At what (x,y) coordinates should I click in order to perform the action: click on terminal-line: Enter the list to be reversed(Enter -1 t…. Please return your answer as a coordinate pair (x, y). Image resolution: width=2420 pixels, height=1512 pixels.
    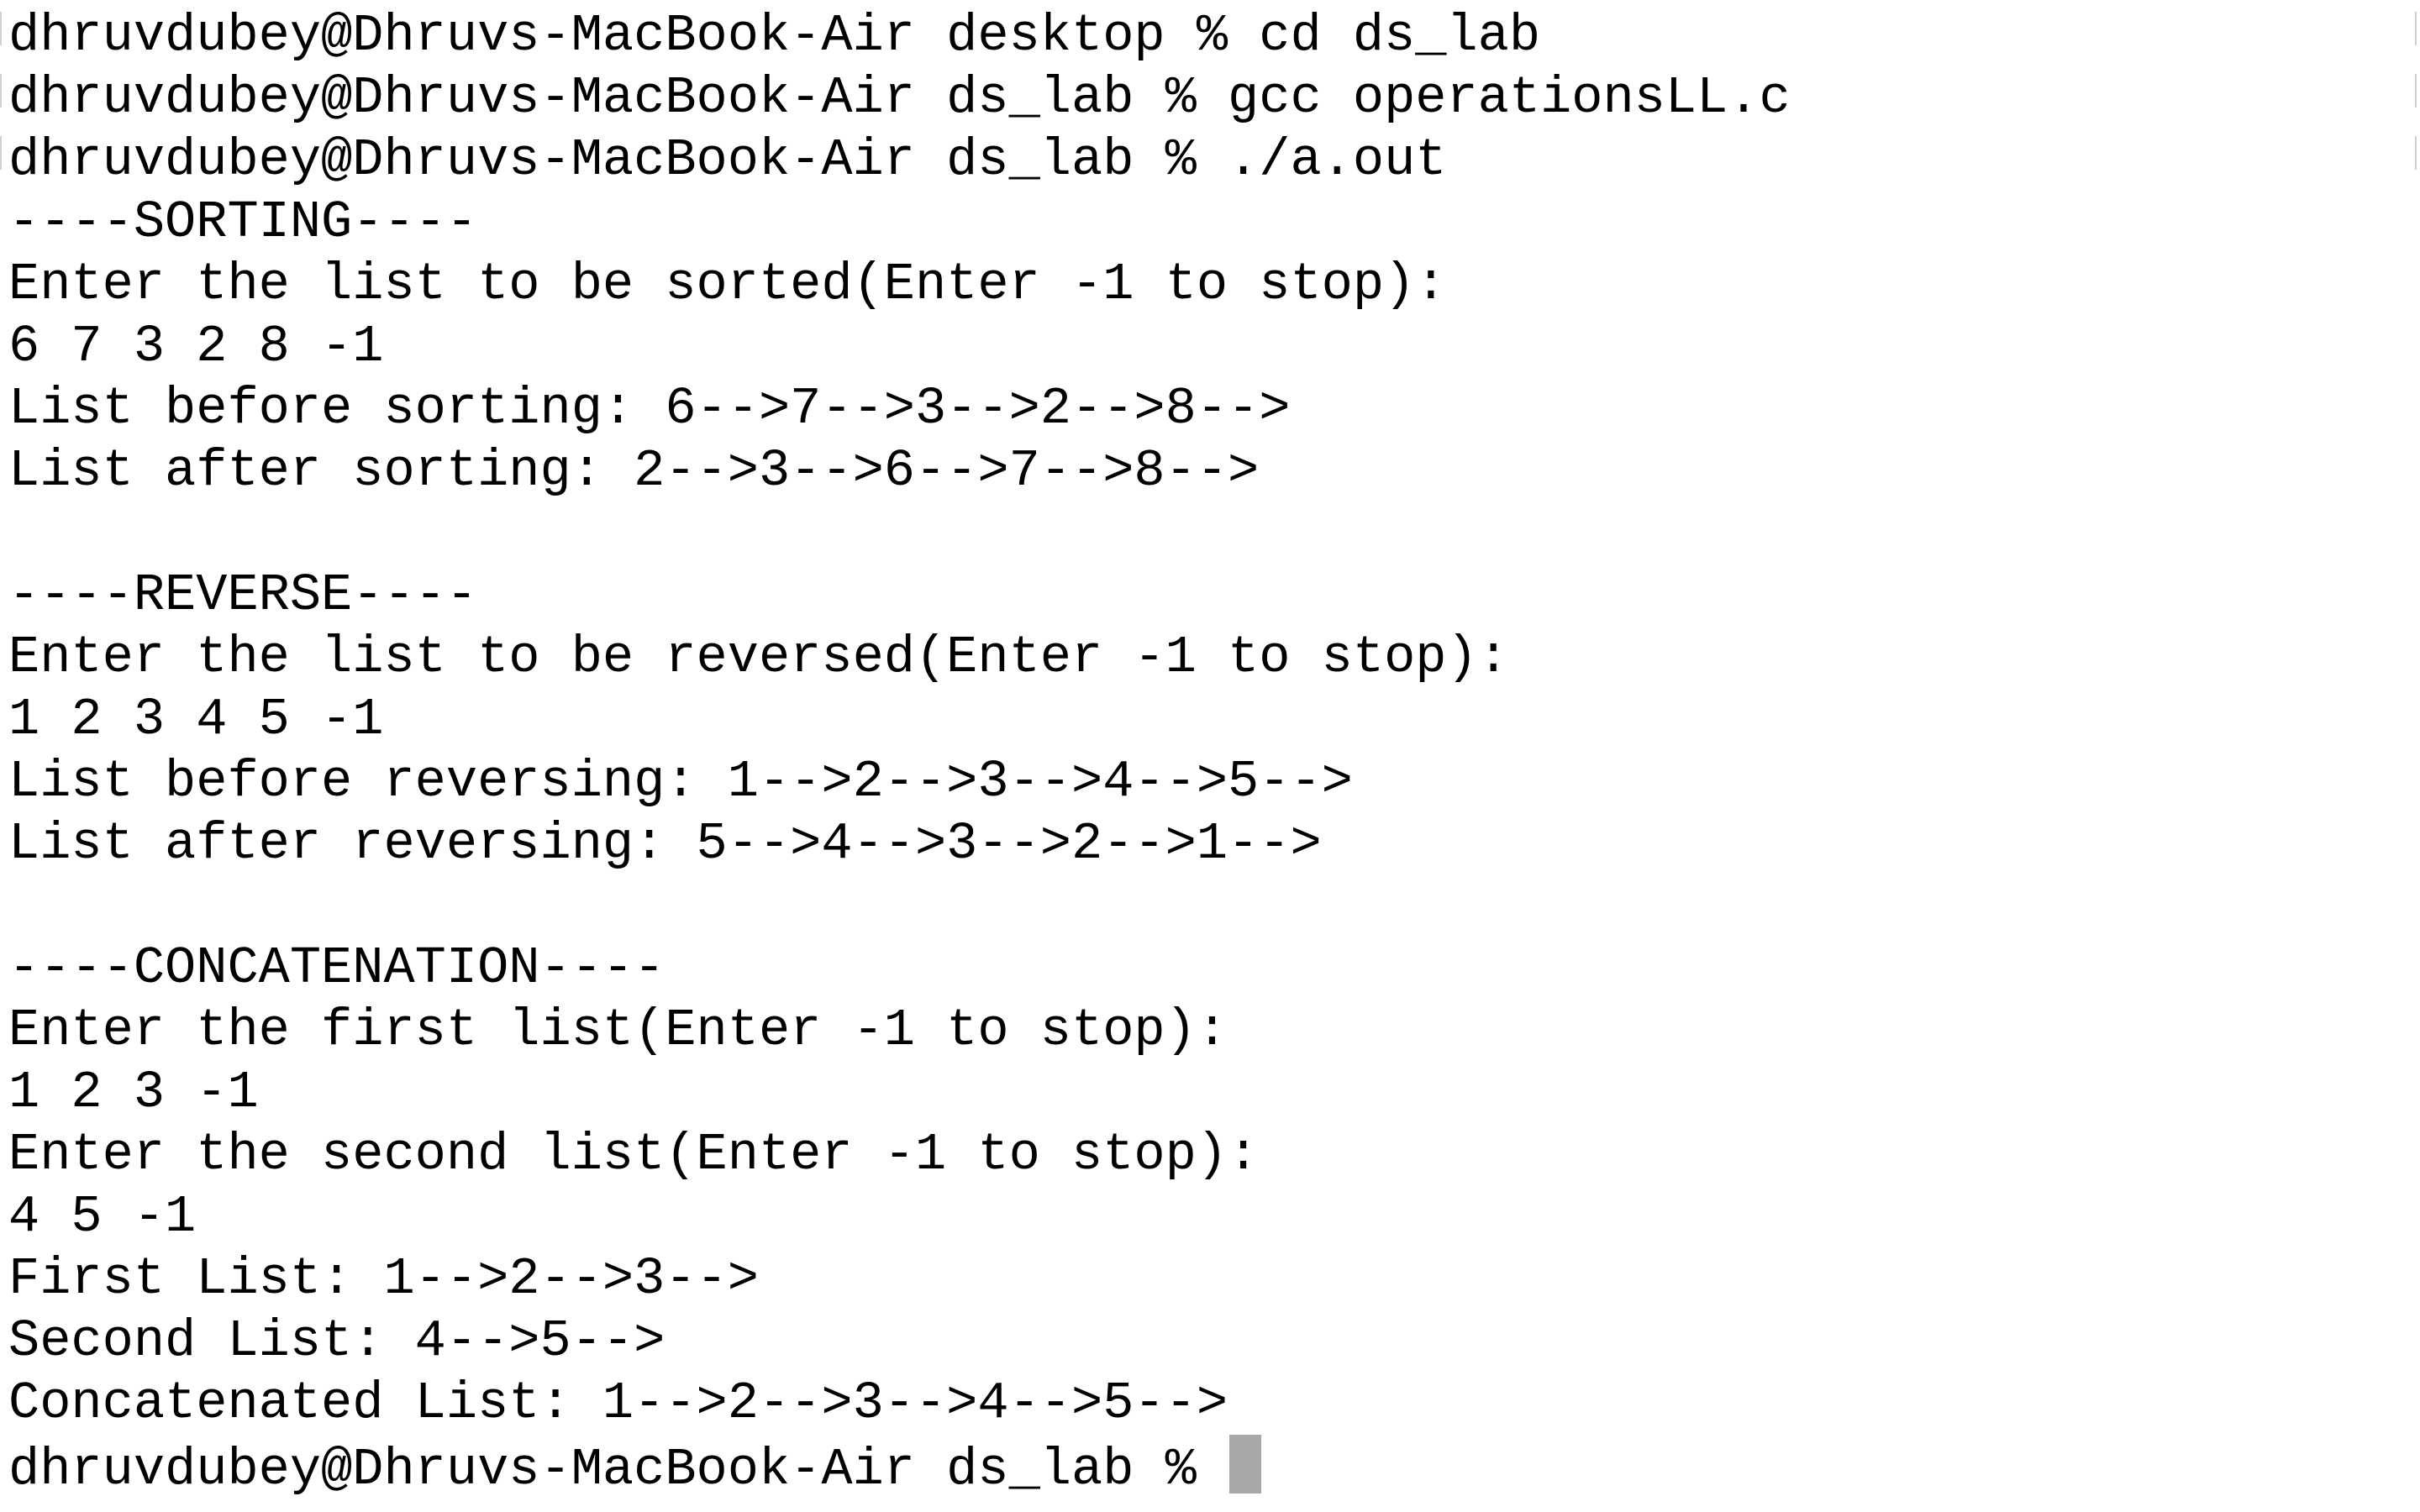
    Looking at the image, I should click on (758, 657).